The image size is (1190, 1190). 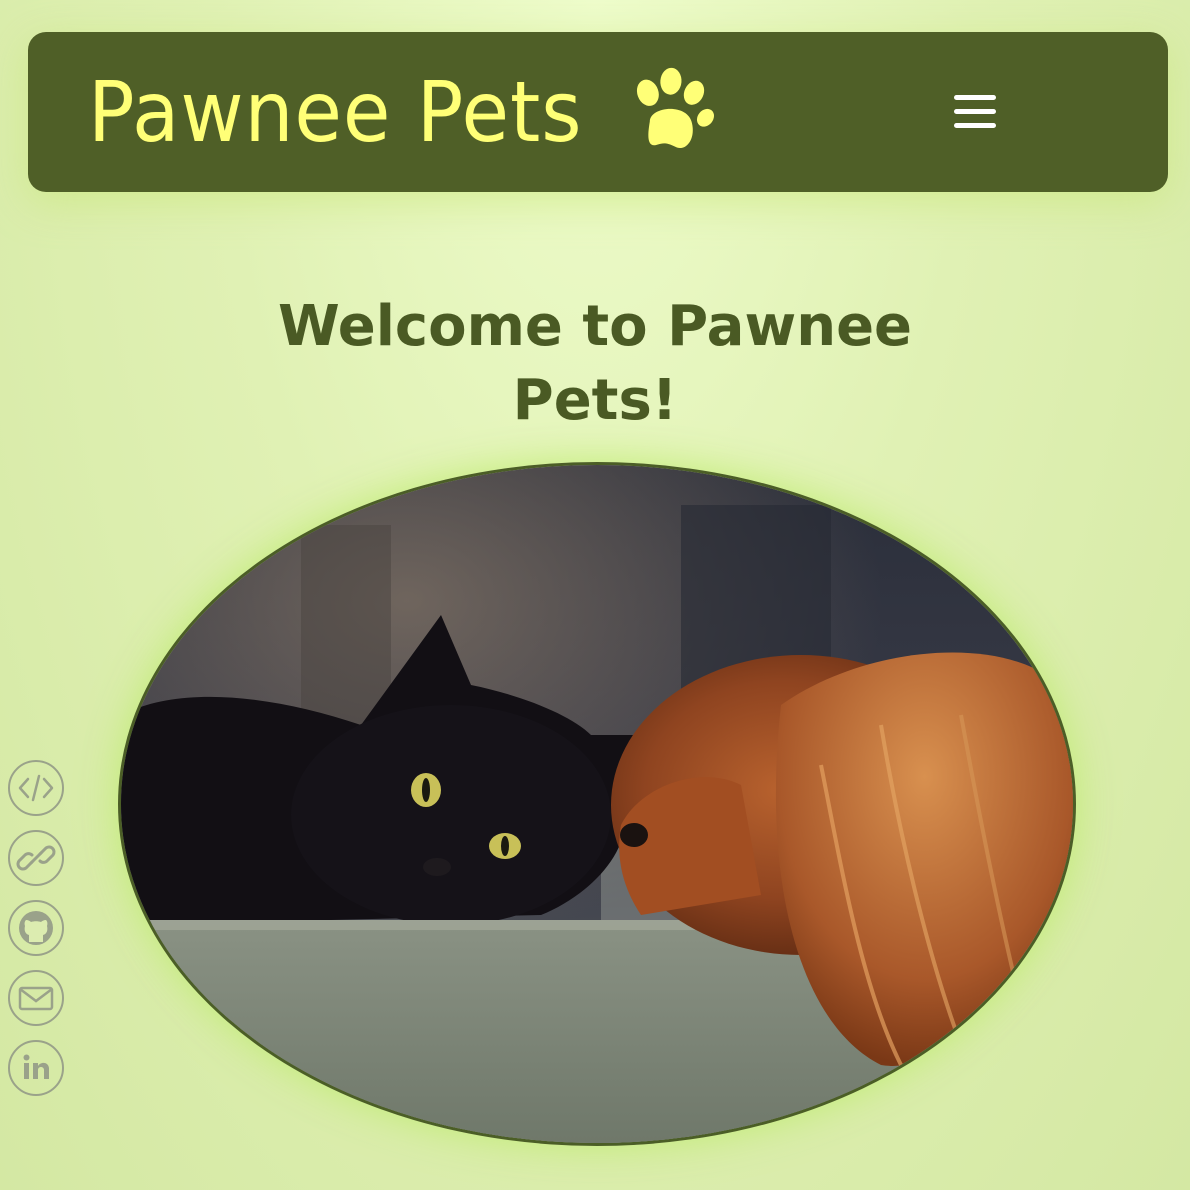 I want to click on linkedin-icon-glyph, so click(x=36, y=1066).